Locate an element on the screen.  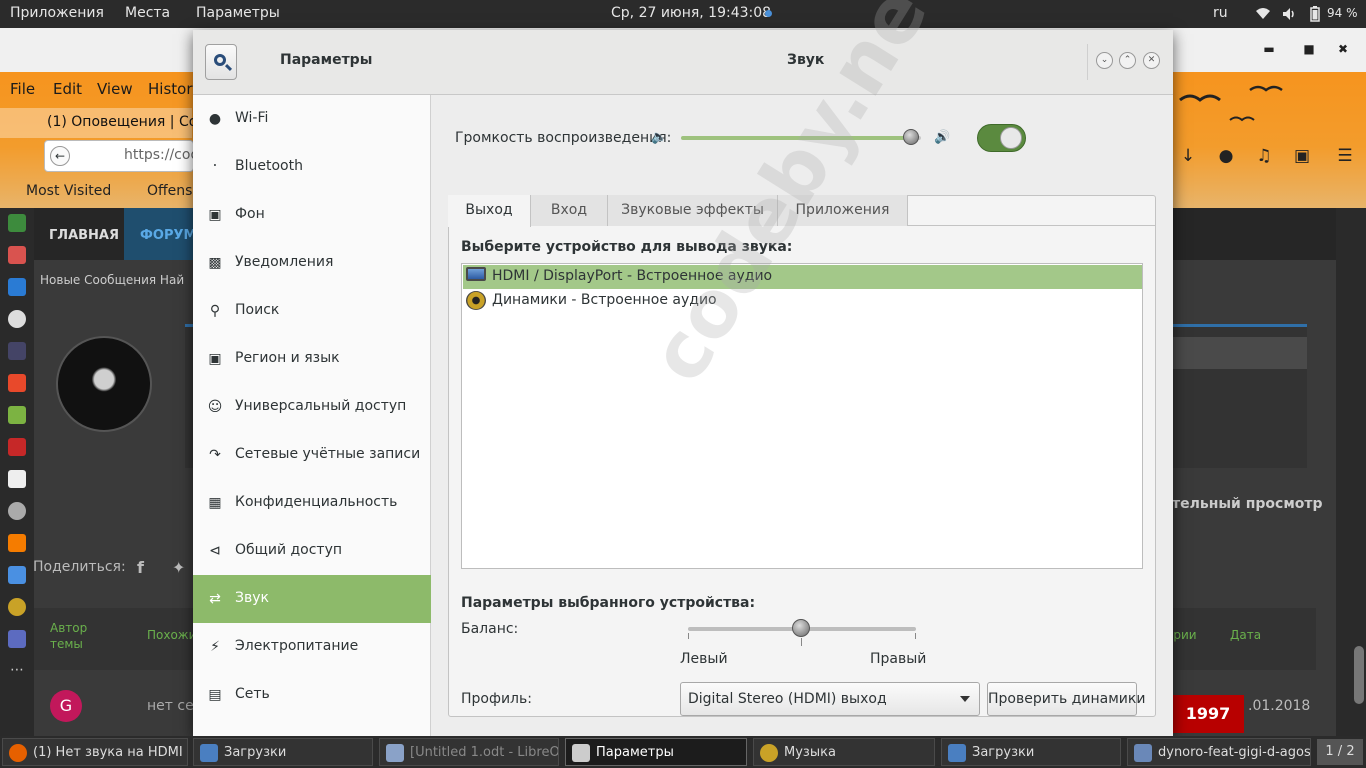
sidebar-item-accessibility: ☺ Универсальный доступ is located at coordinates (312, 407).